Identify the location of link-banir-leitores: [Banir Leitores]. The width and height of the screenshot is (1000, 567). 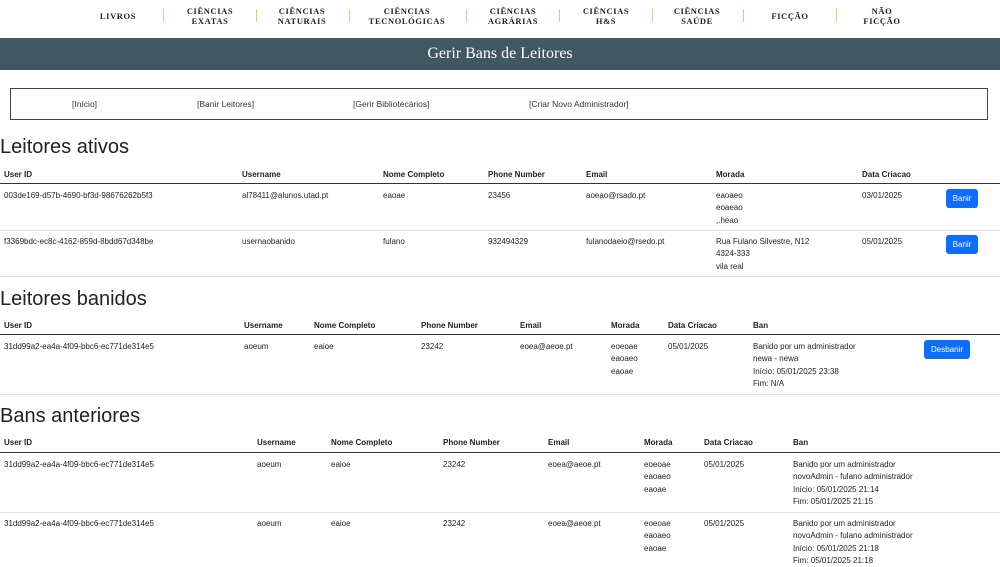
(225, 104).